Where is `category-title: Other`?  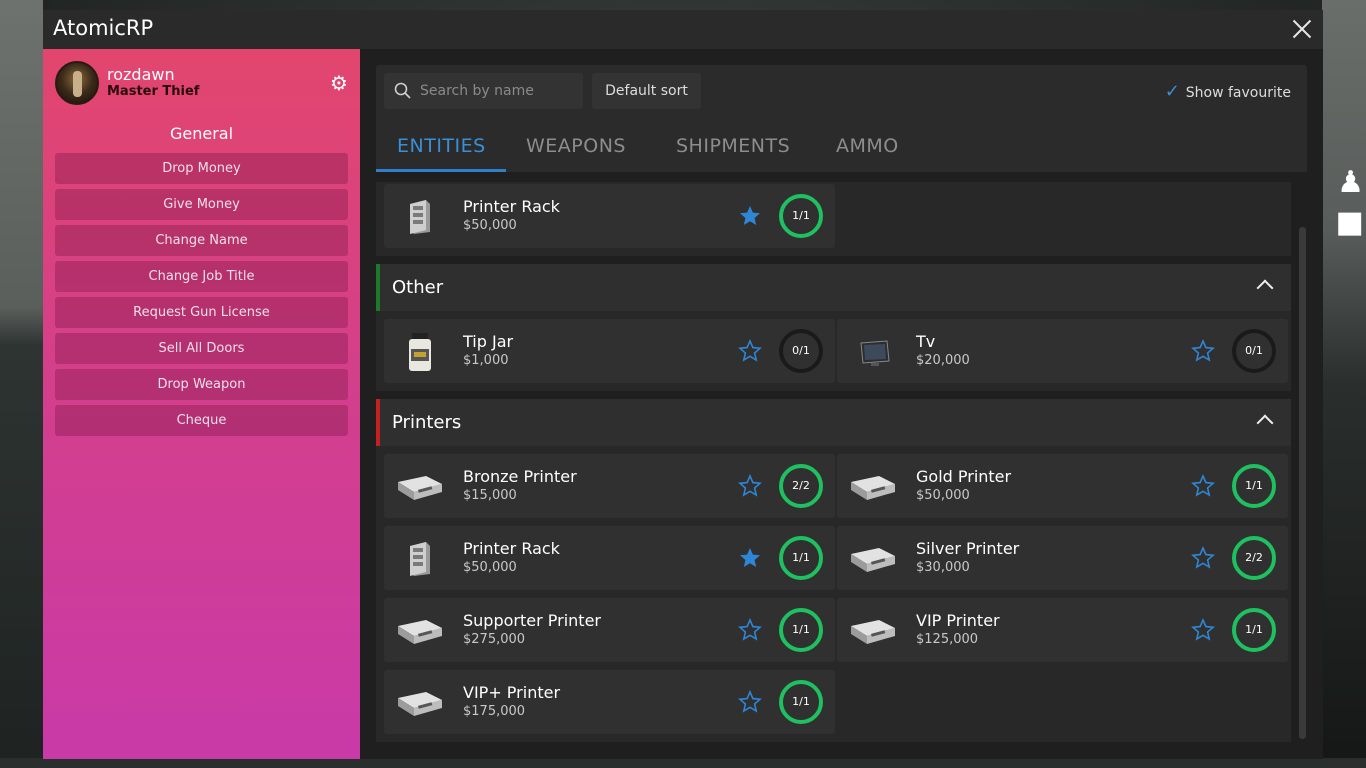
category-title: Other is located at coordinates (418, 287).